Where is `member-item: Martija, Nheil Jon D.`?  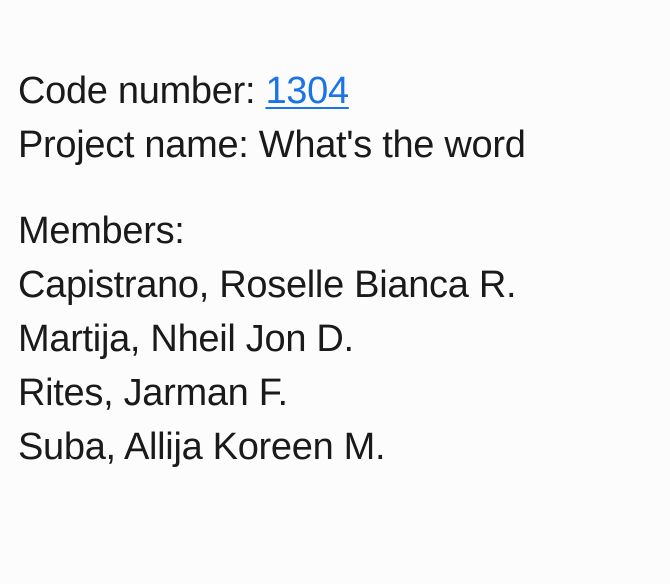 member-item: Martija, Nheil Jon D. is located at coordinates (186, 339).